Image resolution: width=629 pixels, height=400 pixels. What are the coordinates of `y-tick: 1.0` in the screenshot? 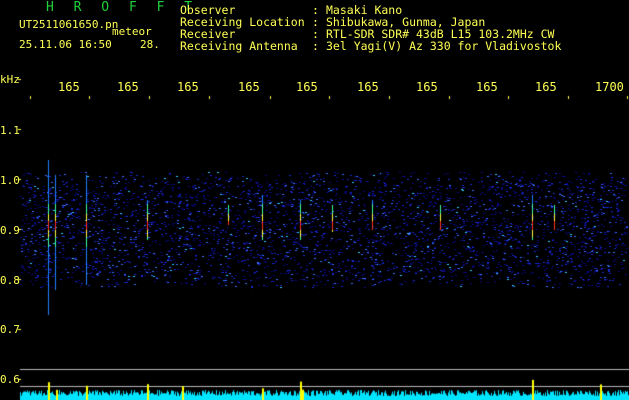 It's located at (10, 180).